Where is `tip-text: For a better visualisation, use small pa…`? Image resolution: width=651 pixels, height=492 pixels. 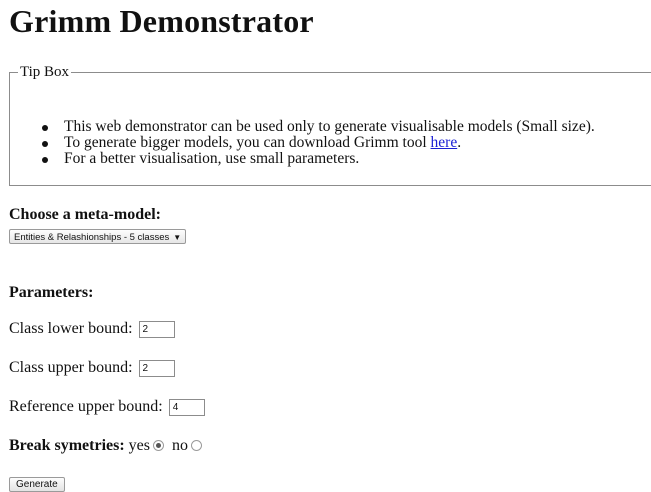 tip-text: For a better visualisation, use small pa… is located at coordinates (212, 158).